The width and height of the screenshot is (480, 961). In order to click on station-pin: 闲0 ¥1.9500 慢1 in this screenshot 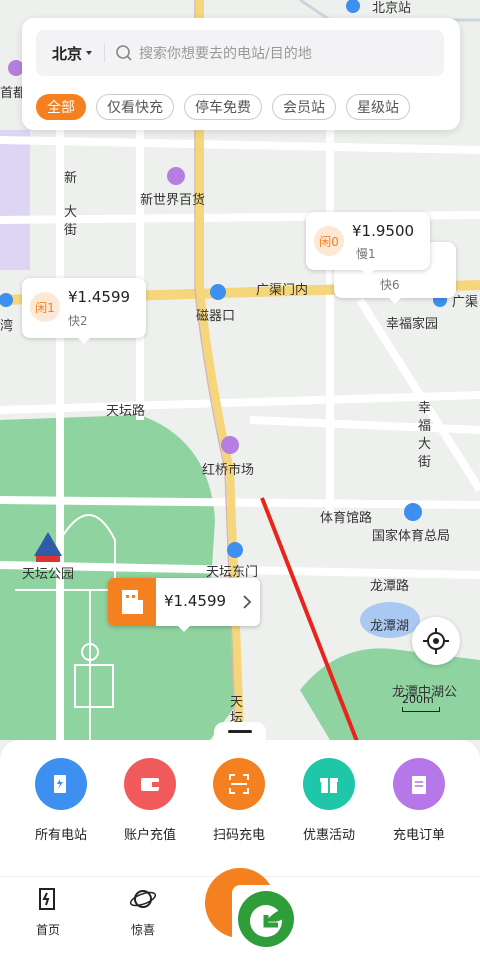, I will do `click(368, 244)`.